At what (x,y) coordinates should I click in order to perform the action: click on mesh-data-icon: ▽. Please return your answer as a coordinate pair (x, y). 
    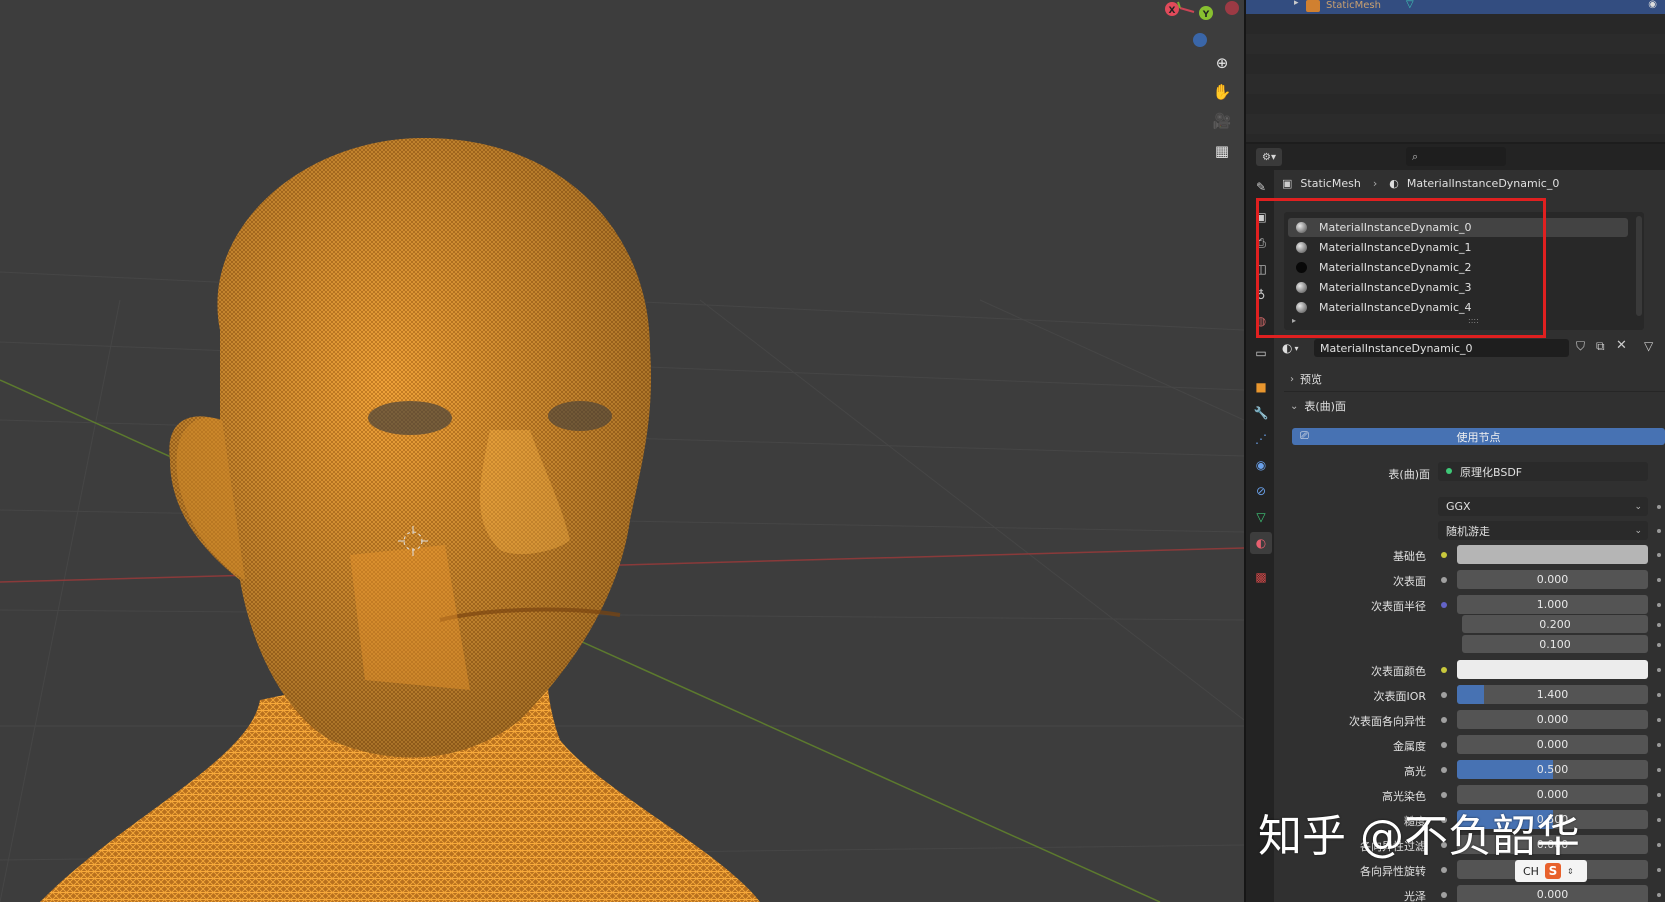
    Looking at the image, I should click on (1410, 5).